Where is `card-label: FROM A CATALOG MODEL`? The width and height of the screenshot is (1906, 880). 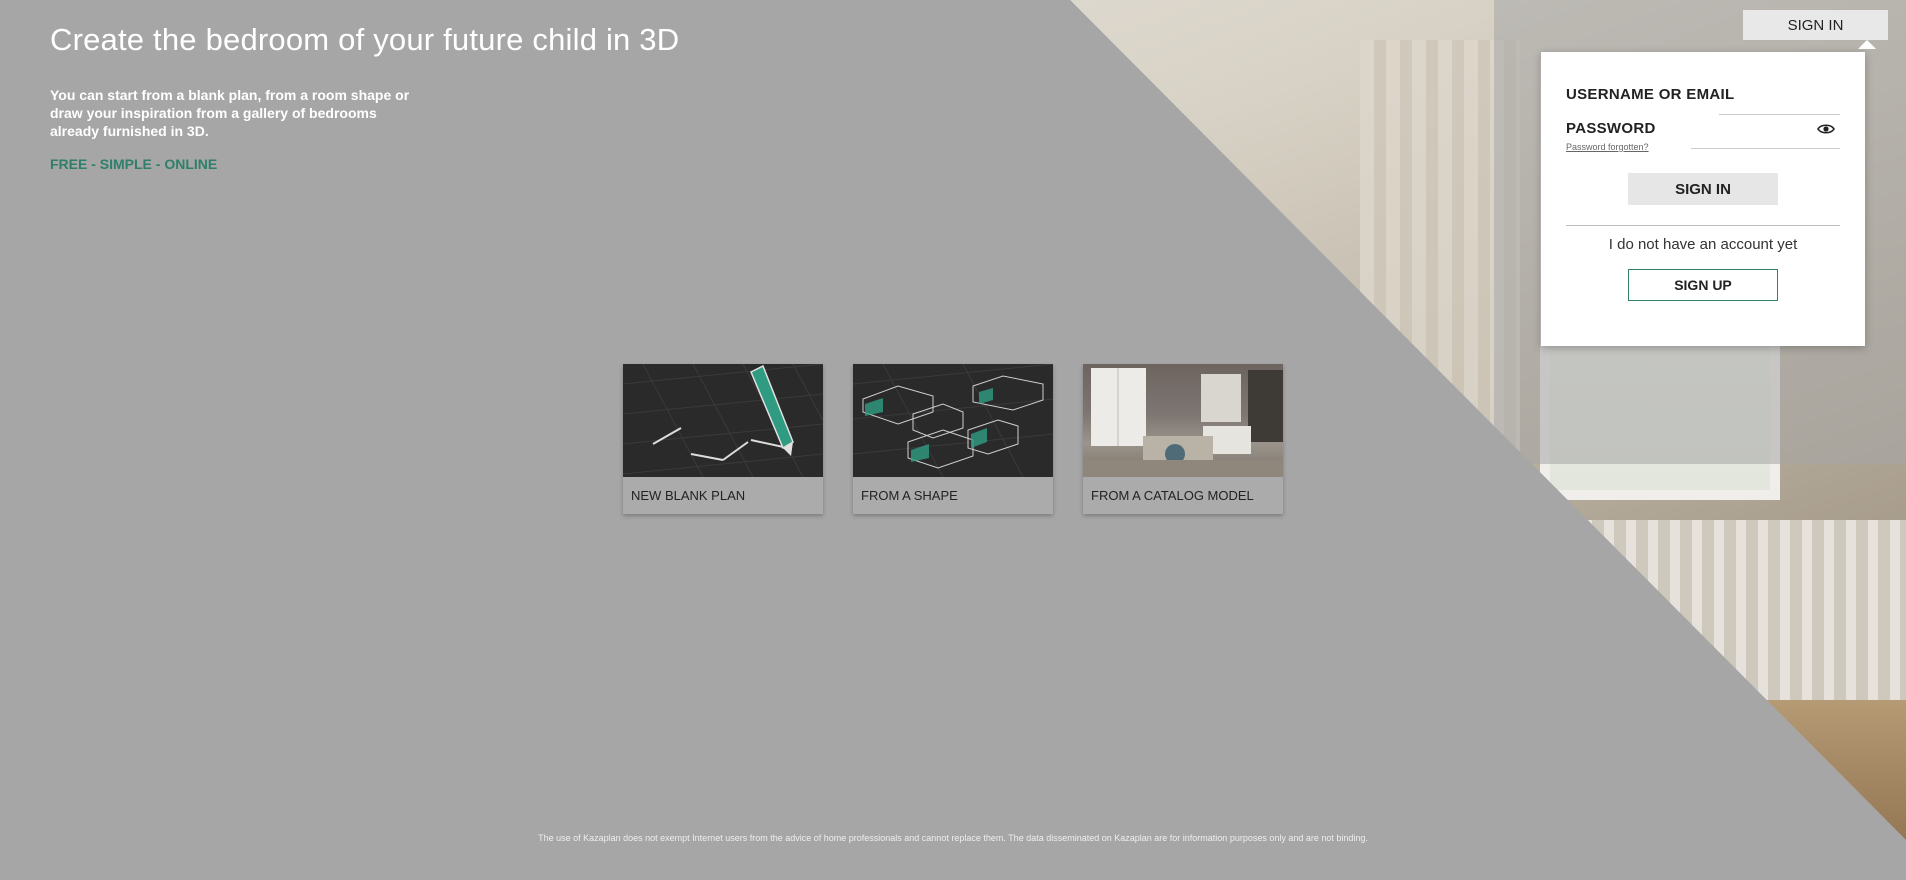
card-label: FROM A CATALOG MODEL is located at coordinates (1183, 495).